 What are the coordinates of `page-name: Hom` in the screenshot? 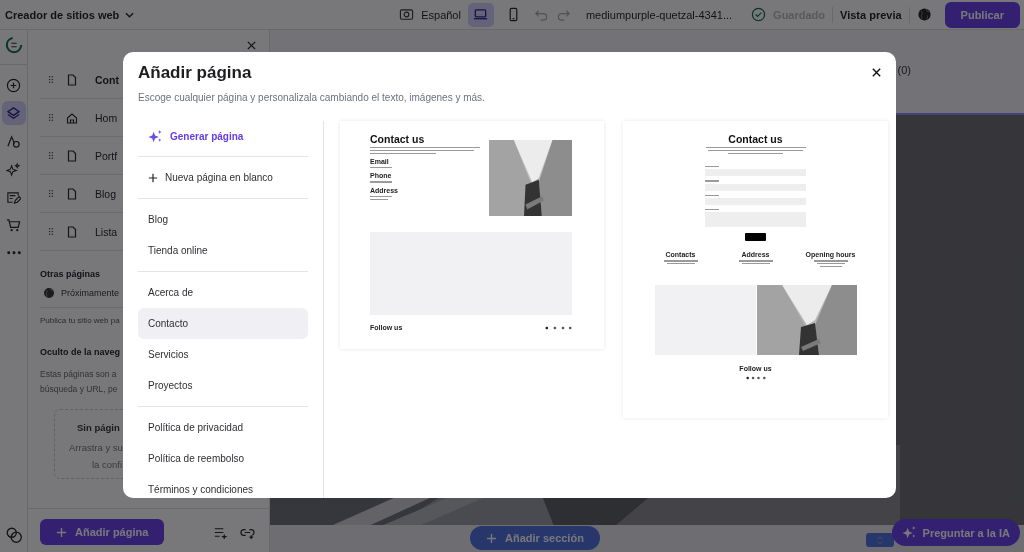 It's located at (106, 117).